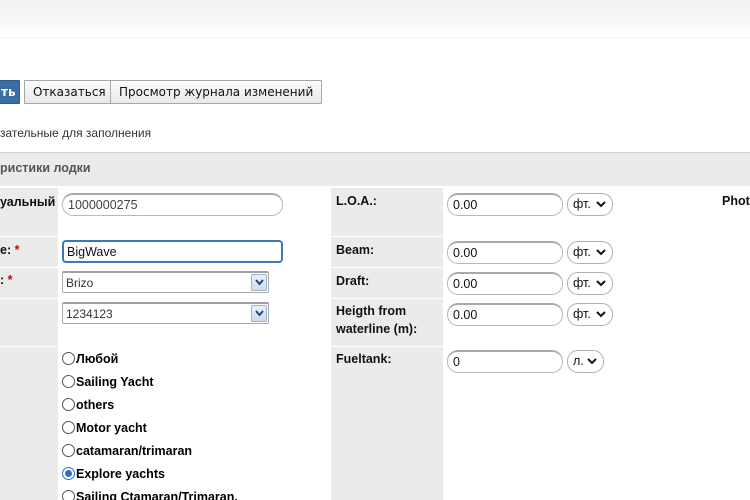 The width and height of the screenshot is (750, 500). Describe the element at coordinates (10, 92) in the screenshot. I see `save-button: ть` at that location.